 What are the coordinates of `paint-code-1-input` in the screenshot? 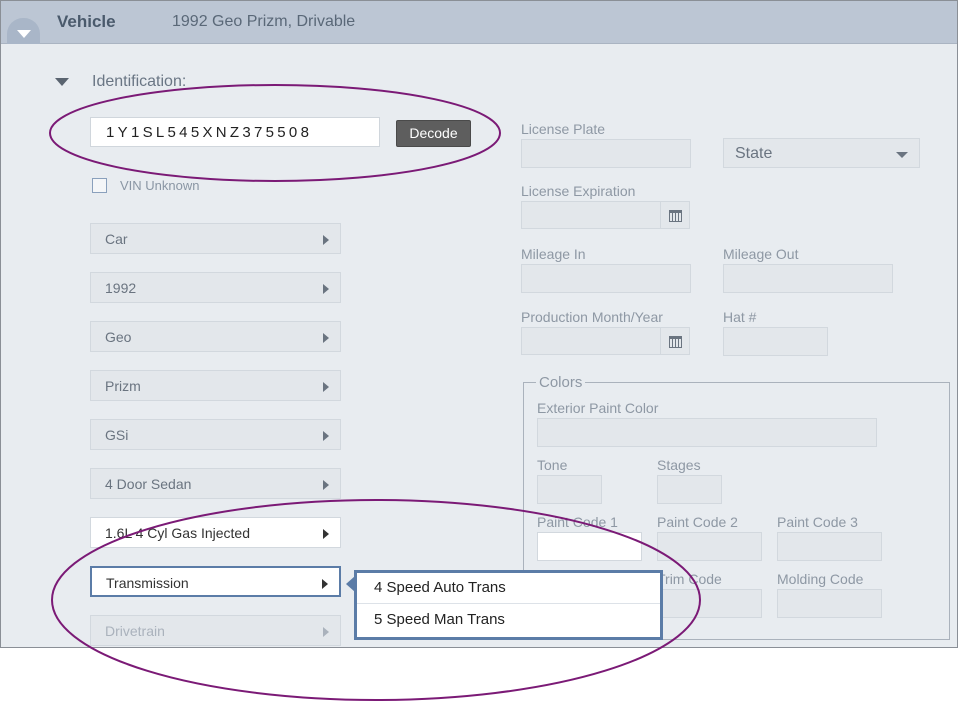 It's located at (589, 546).